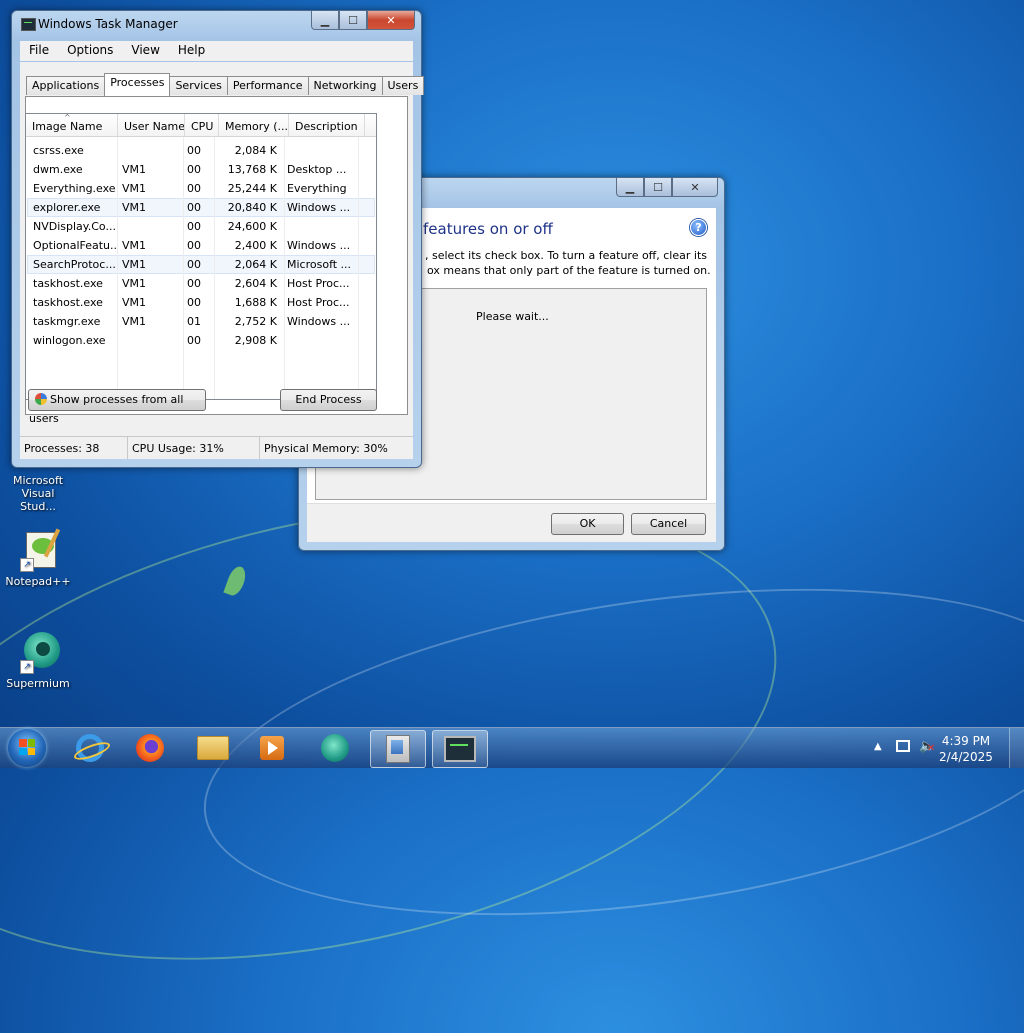 This screenshot has width=1024, height=1033. What do you see at coordinates (201, 340) in the screenshot?
I see `table-row: winlogon.exe 00 2,908 K` at bounding box center [201, 340].